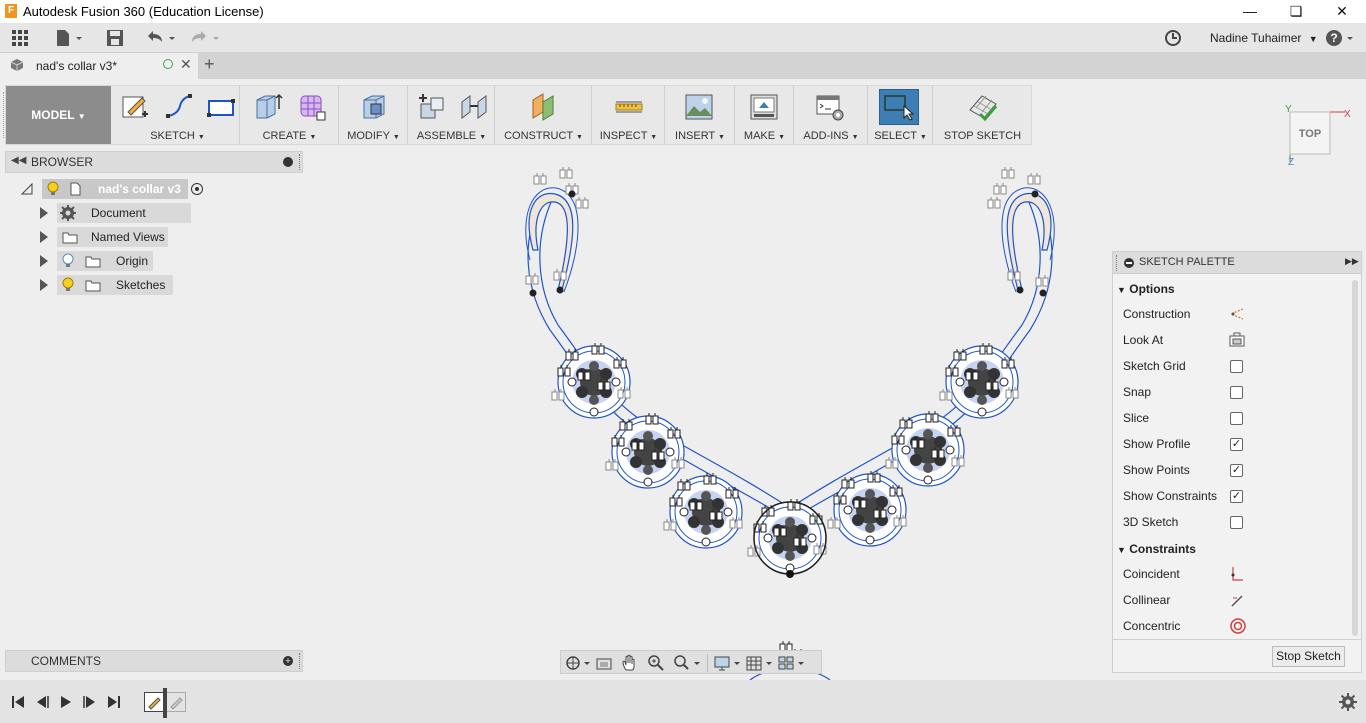  Describe the element at coordinates (728, 663) in the screenshot. I see `display-settings-icon` at that location.